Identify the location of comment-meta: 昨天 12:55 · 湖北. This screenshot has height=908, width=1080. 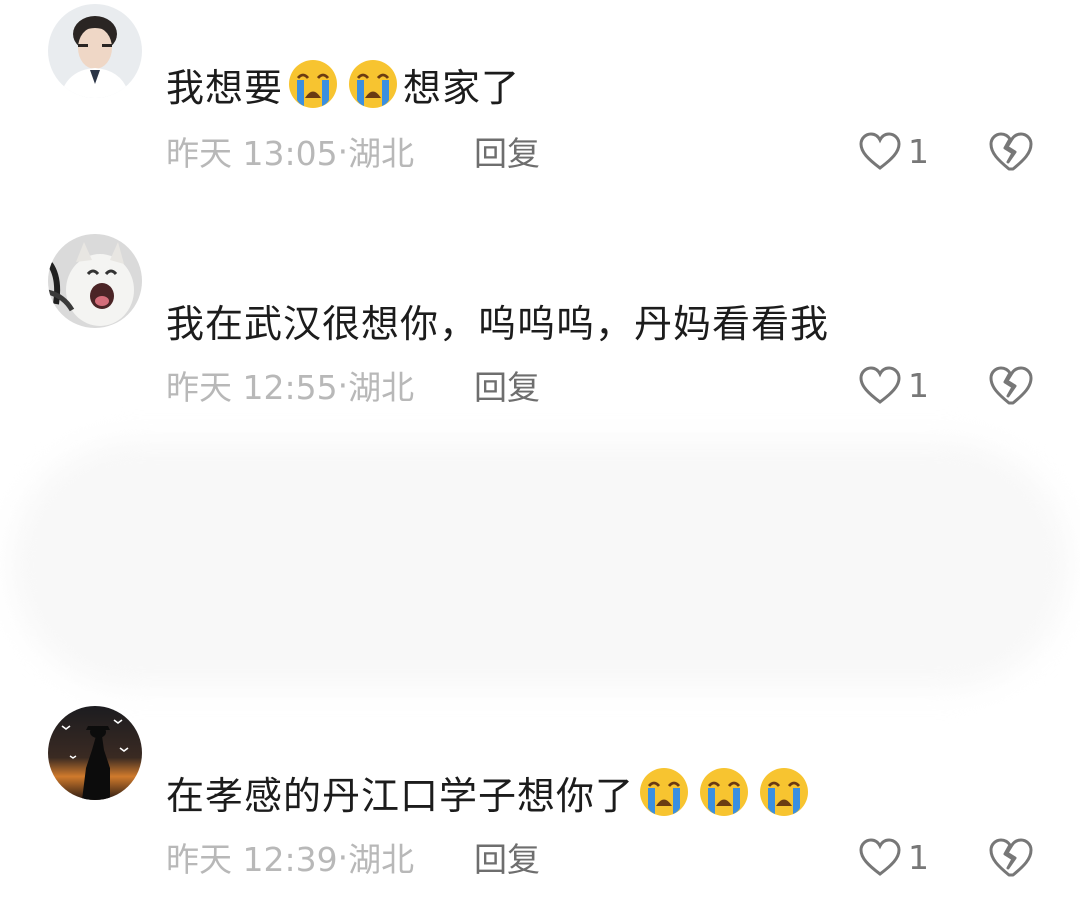
(290, 385).